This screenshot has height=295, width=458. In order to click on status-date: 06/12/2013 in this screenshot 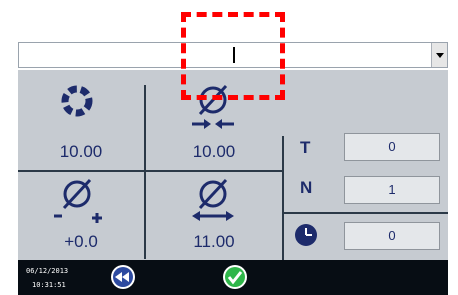, I will do `click(47, 271)`.